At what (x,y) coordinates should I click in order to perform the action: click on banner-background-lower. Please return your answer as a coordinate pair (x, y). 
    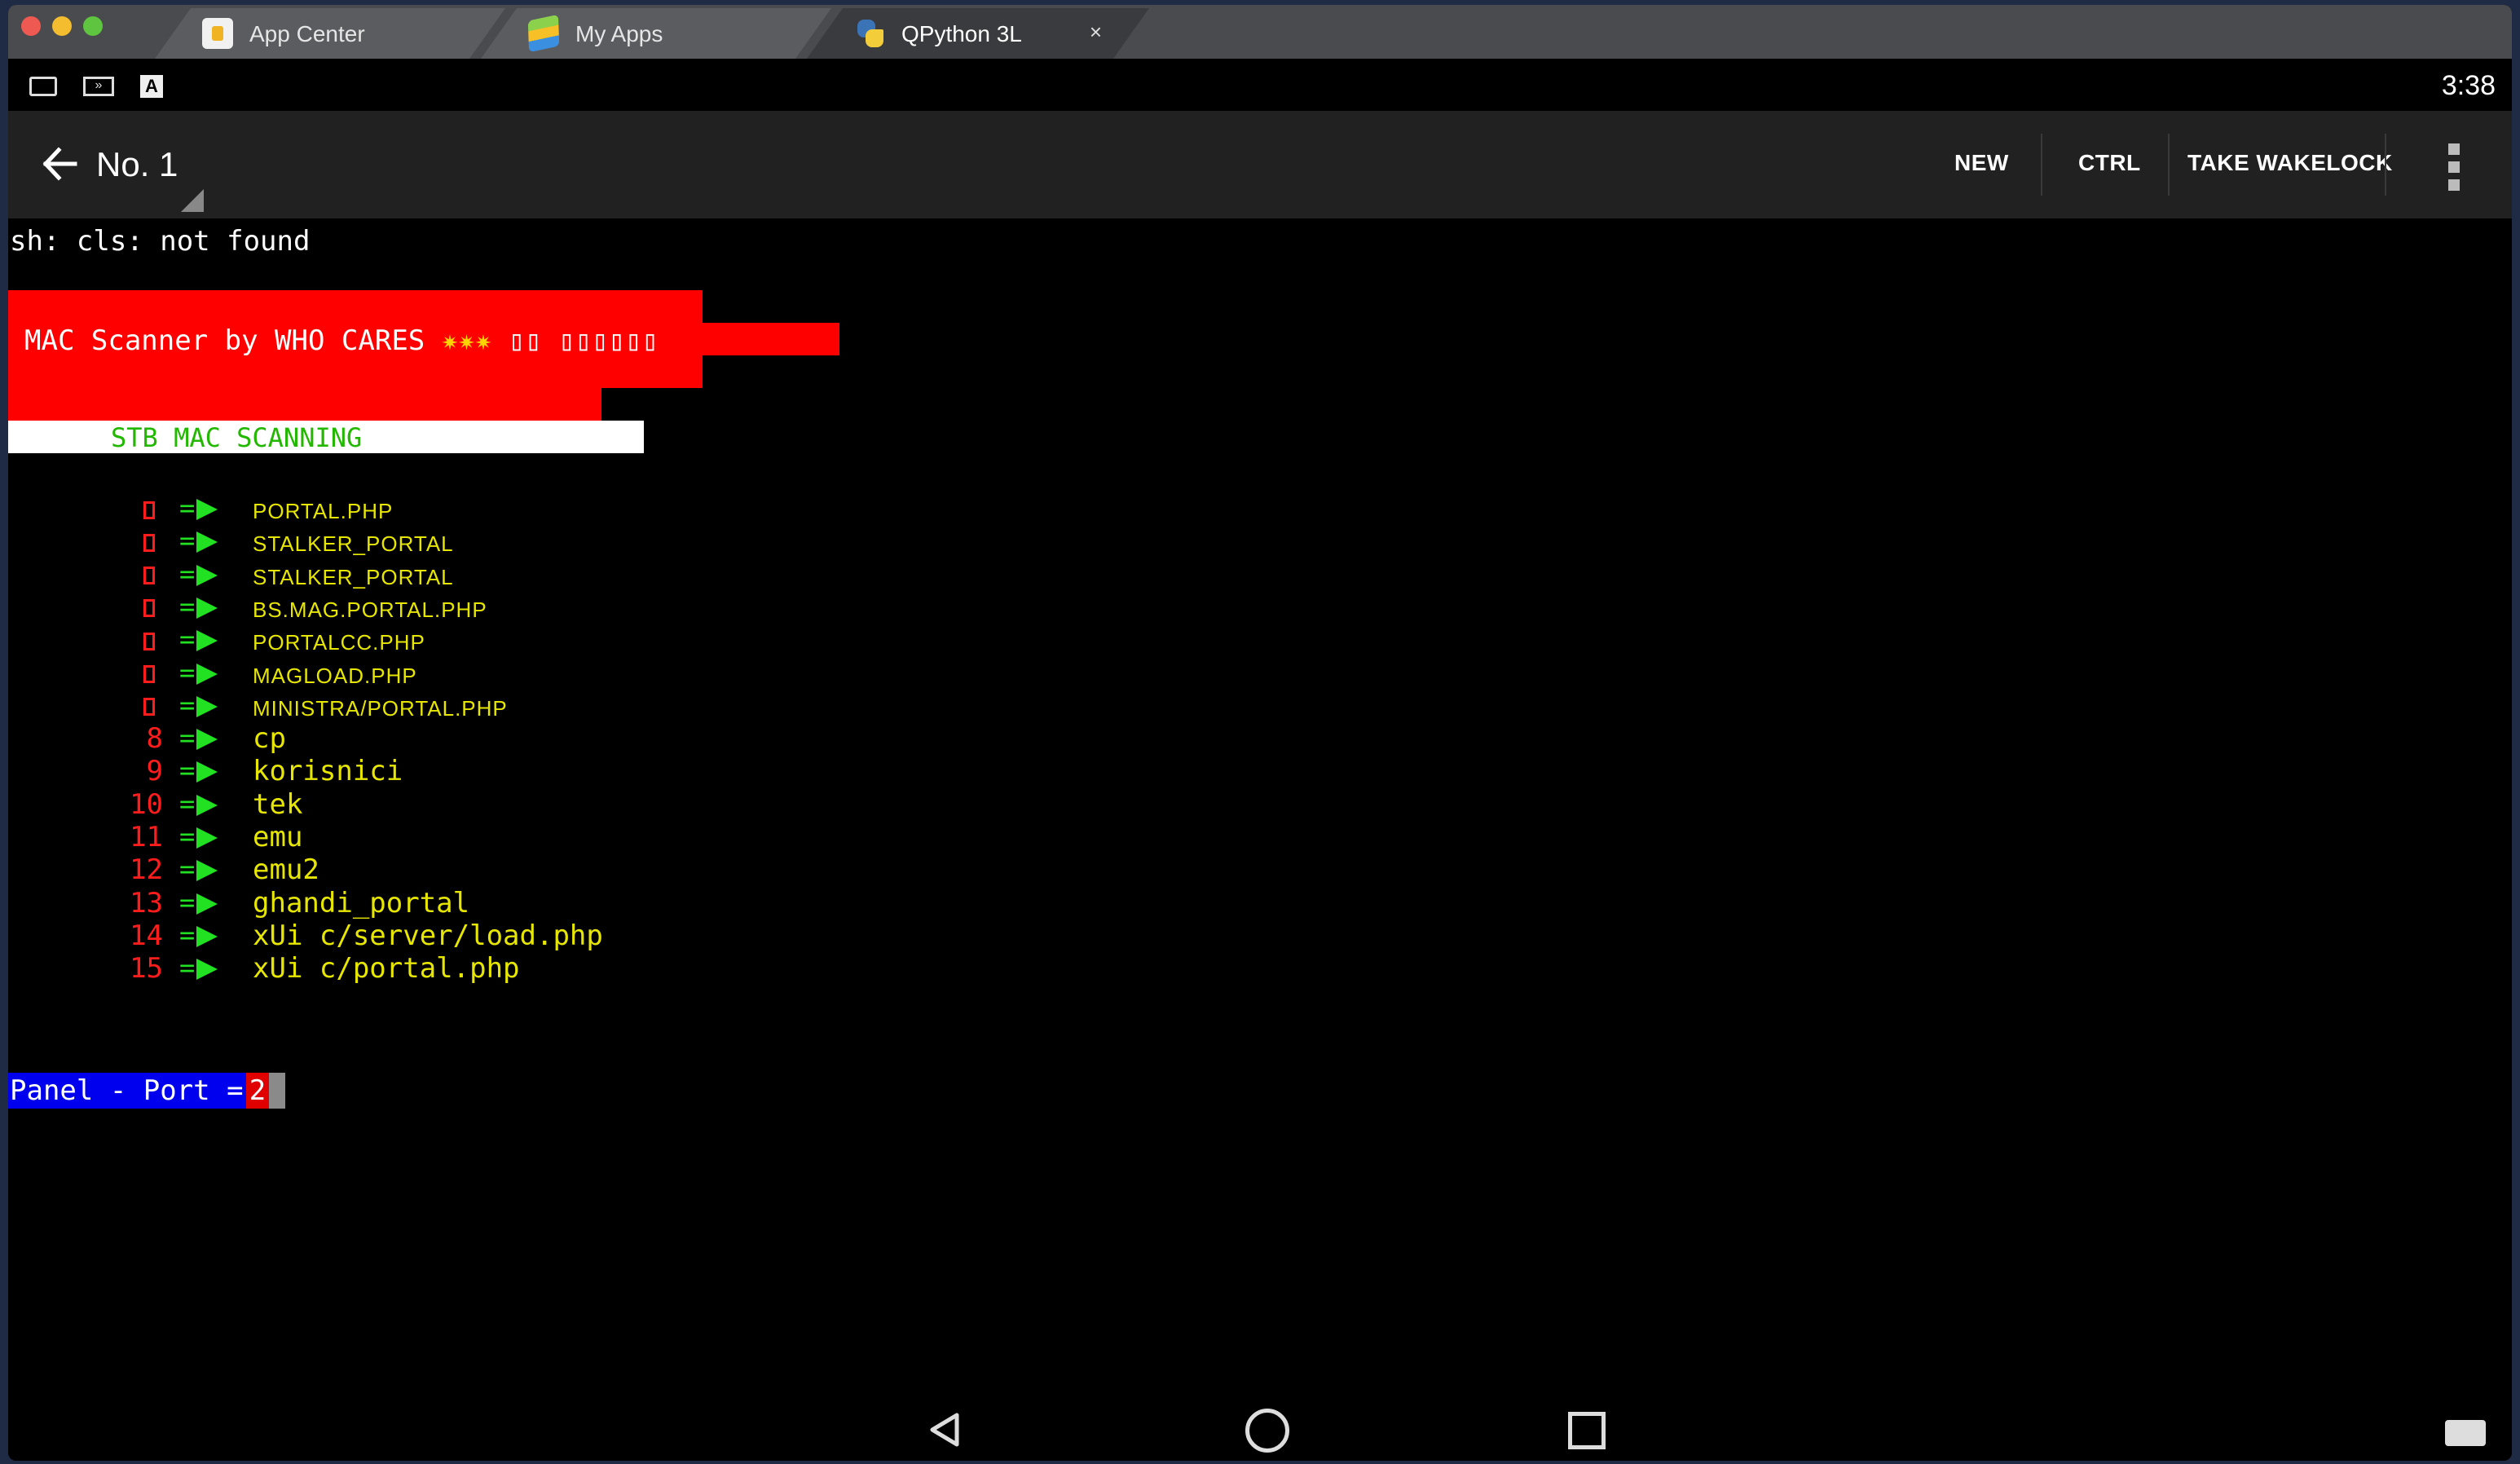
    Looking at the image, I should click on (304, 404).